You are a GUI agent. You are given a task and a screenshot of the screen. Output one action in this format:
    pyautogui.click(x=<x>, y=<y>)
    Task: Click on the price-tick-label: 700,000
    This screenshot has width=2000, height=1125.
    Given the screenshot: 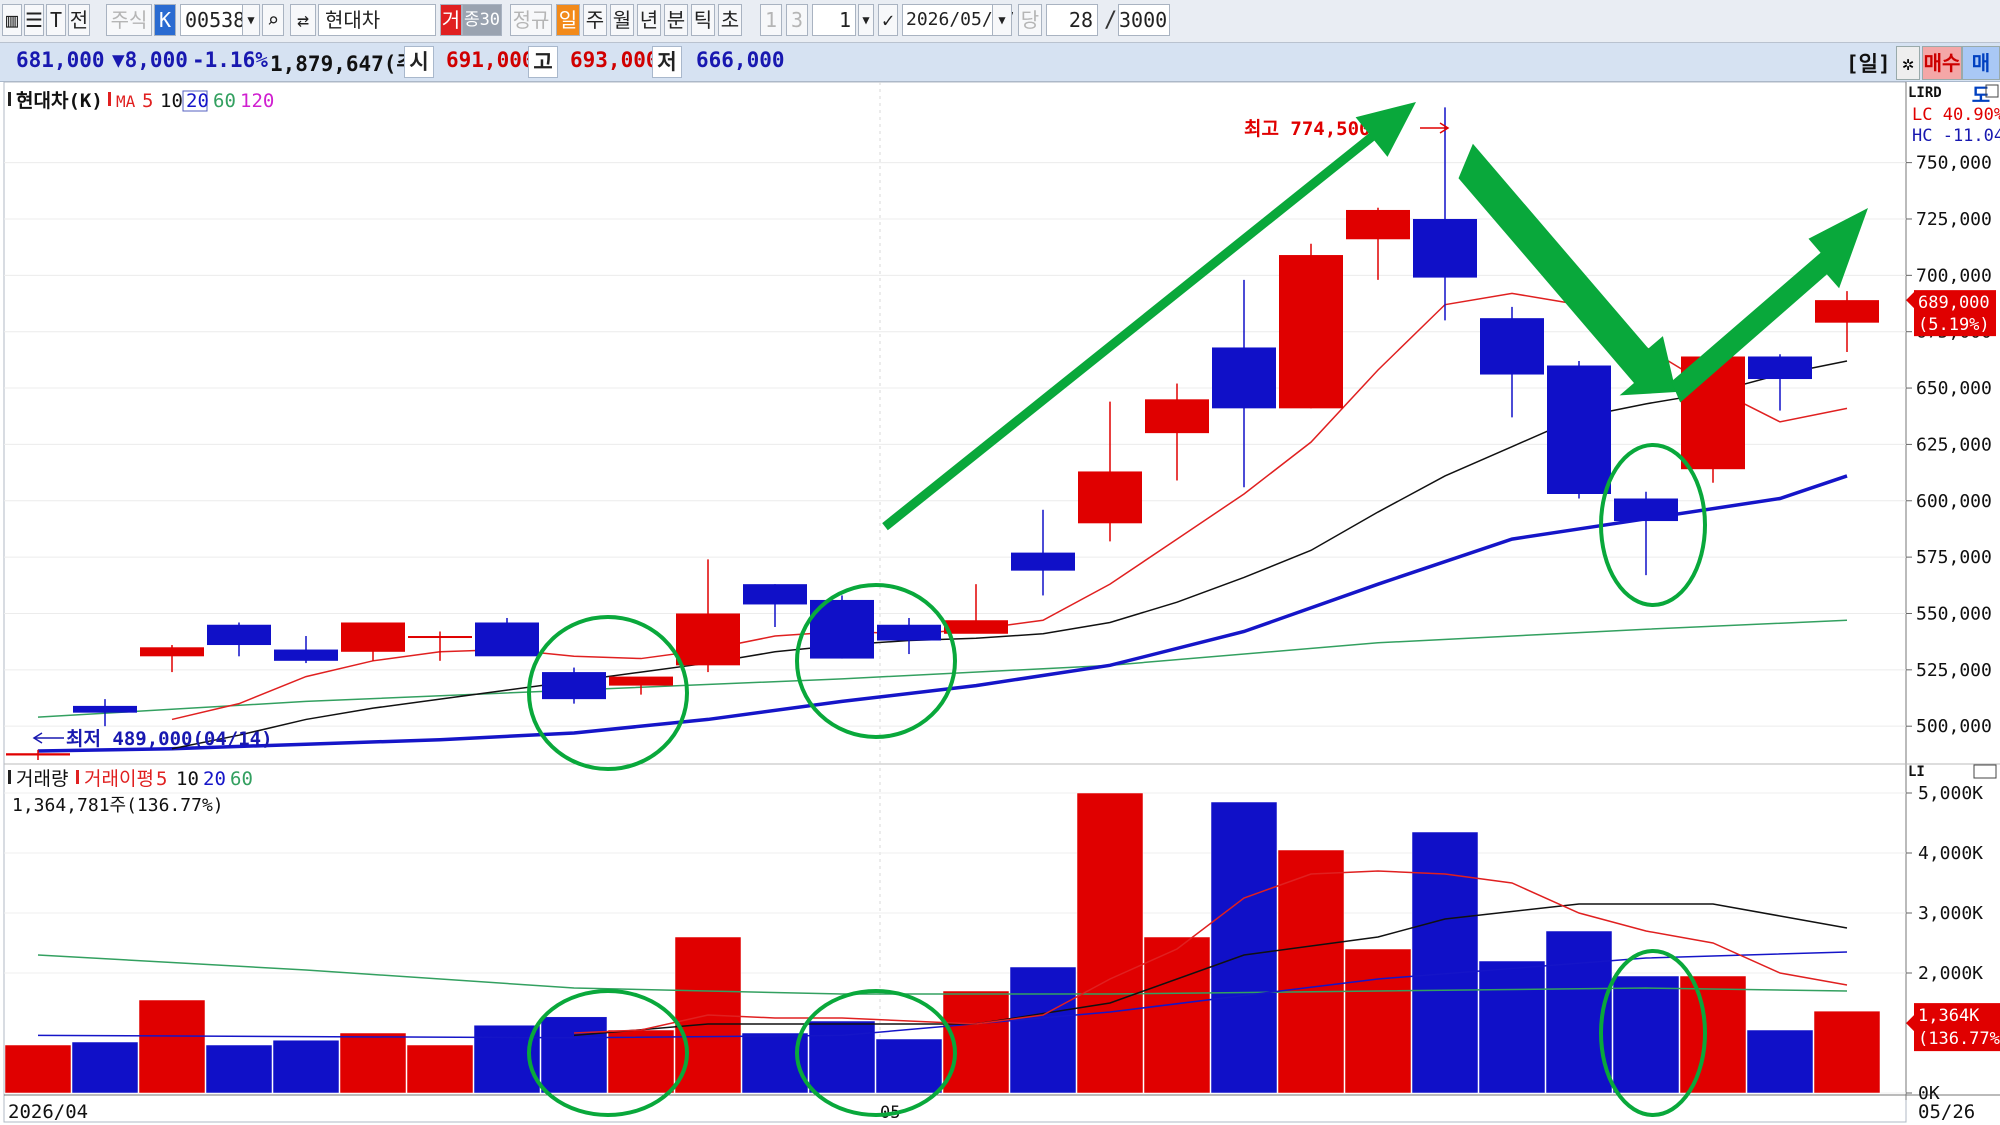 What is the action you would take?
    pyautogui.click(x=1954, y=275)
    